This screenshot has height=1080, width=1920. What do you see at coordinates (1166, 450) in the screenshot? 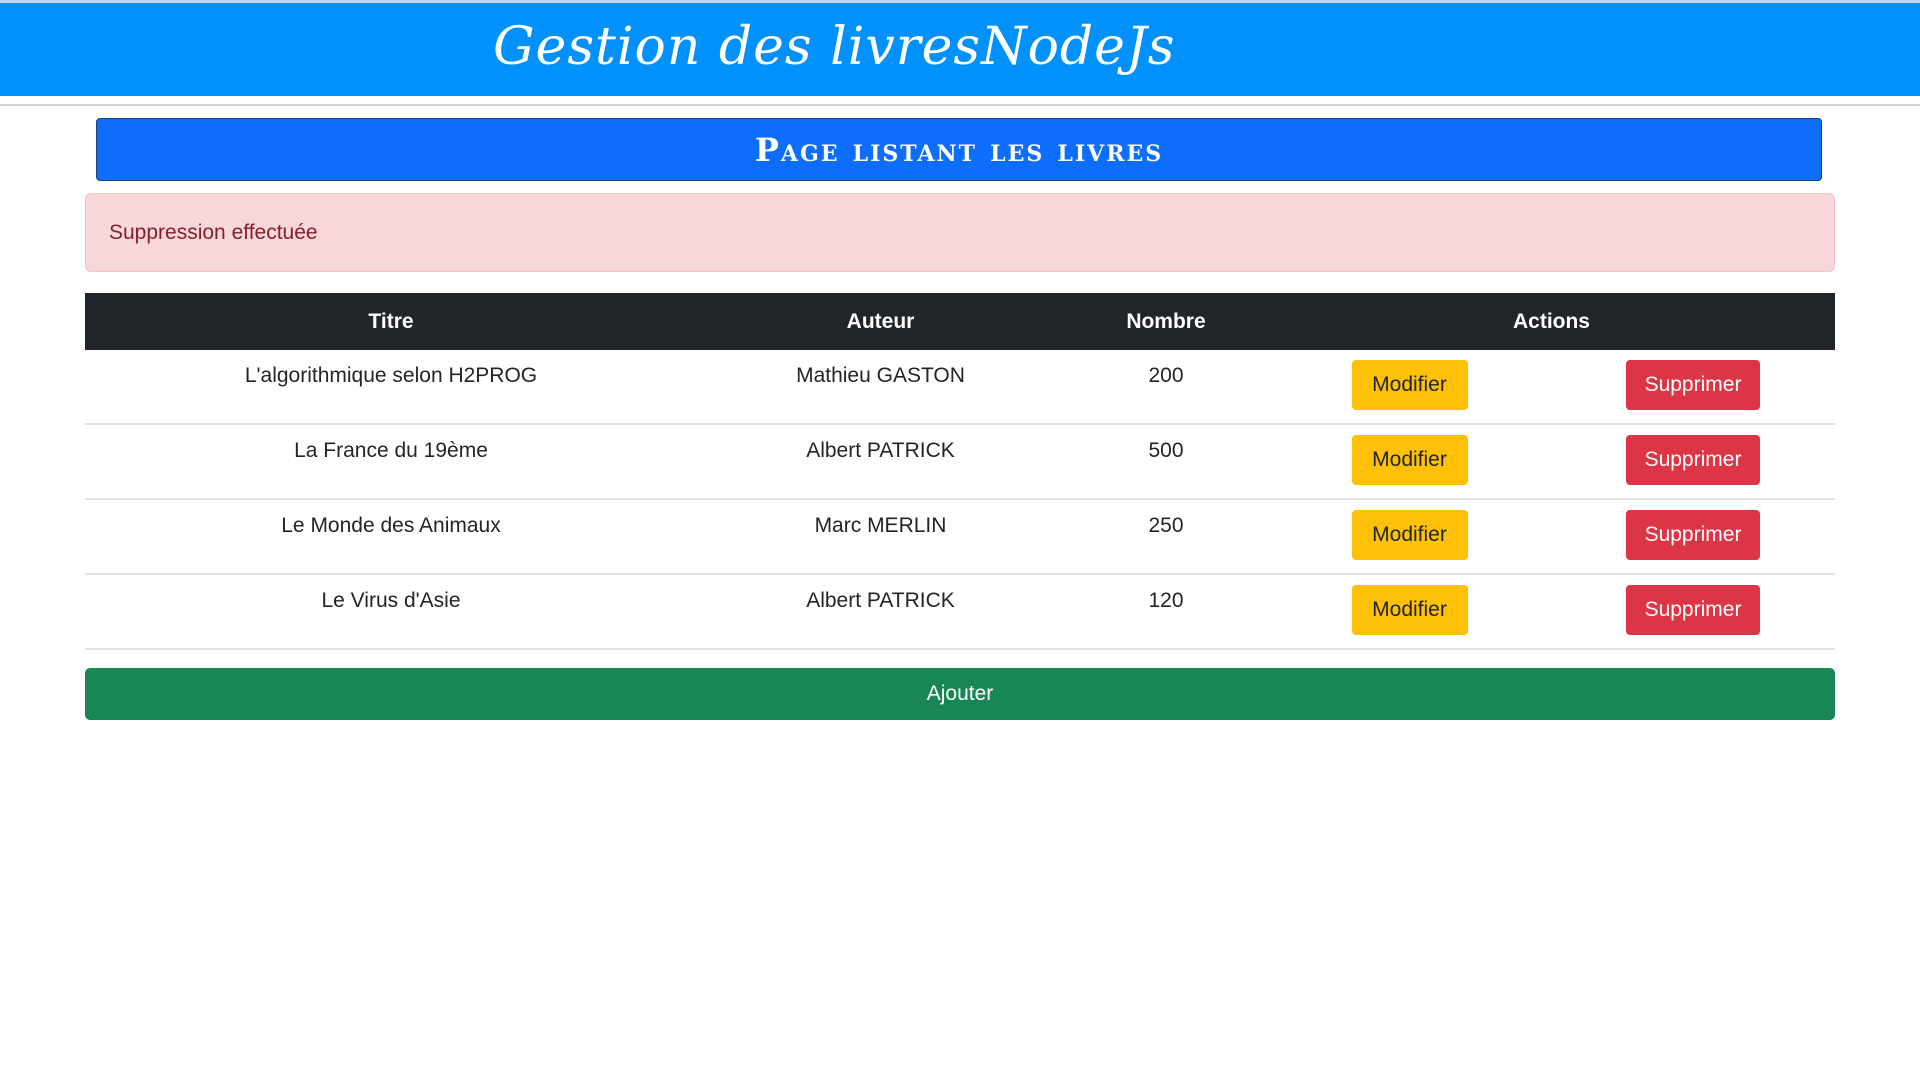
I see `book-count: 500` at bounding box center [1166, 450].